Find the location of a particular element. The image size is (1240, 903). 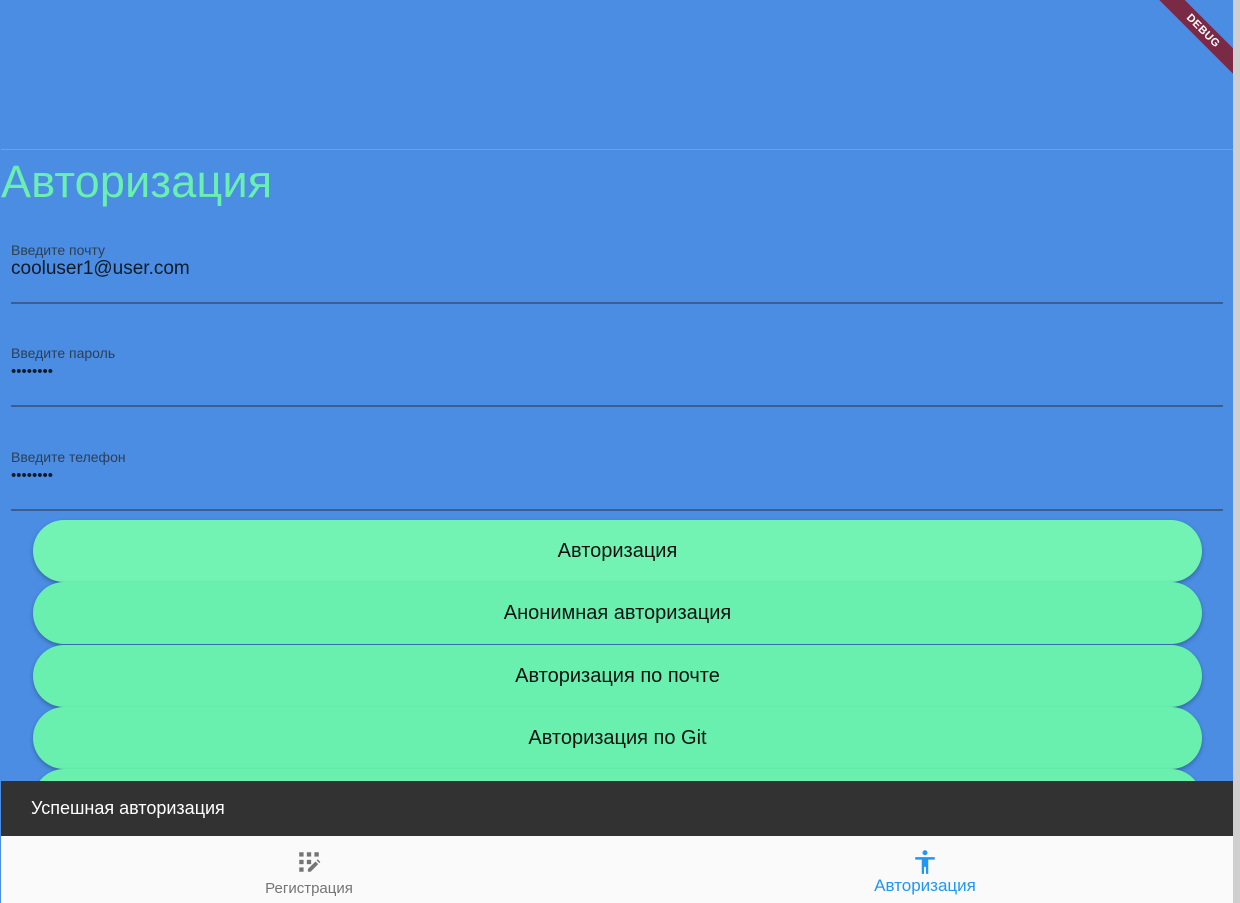

phone-field-label: Введите телефон is located at coordinates (68, 457).